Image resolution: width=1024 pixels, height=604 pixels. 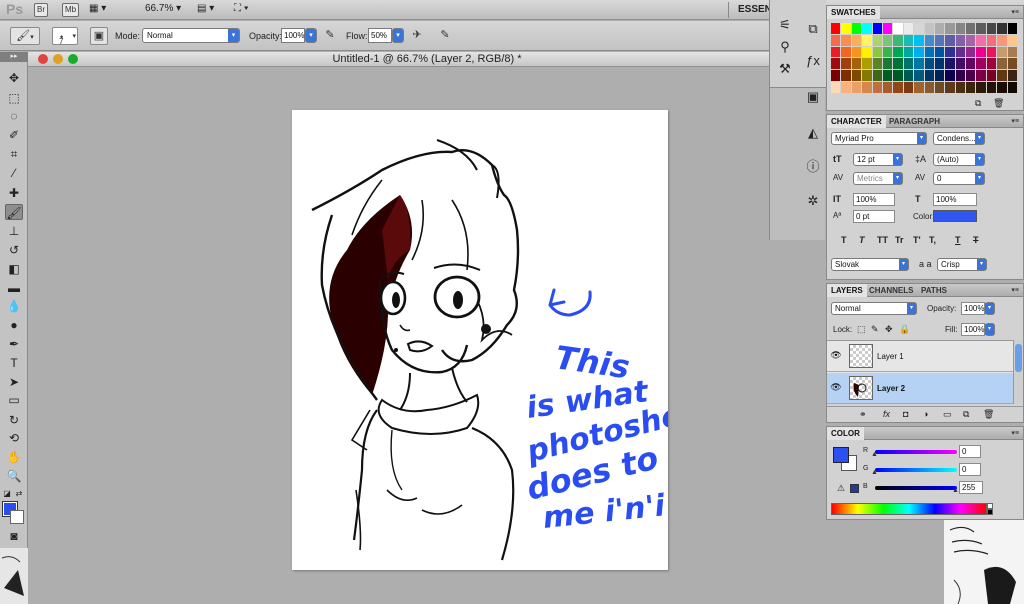 What do you see at coordinates (785, 69) in the screenshot?
I see `tool-presets-icon: ⚒` at bounding box center [785, 69].